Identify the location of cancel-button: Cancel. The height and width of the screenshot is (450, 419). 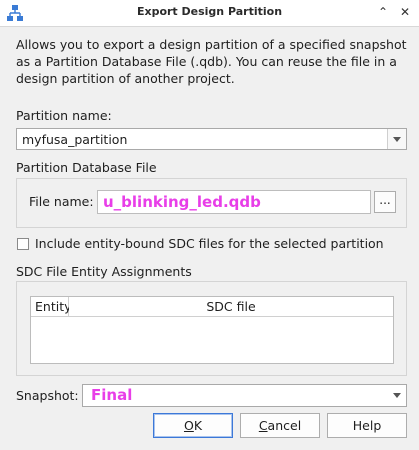
(280, 425).